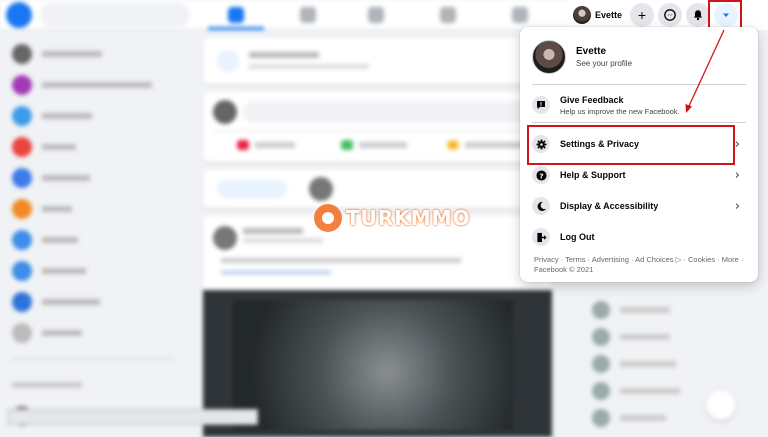 The height and width of the screenshot is (437, 768). Describe the element at coordinates (639, 175) in the screenshot. I see `help-support-item: ? Help & Support ›` at that location.